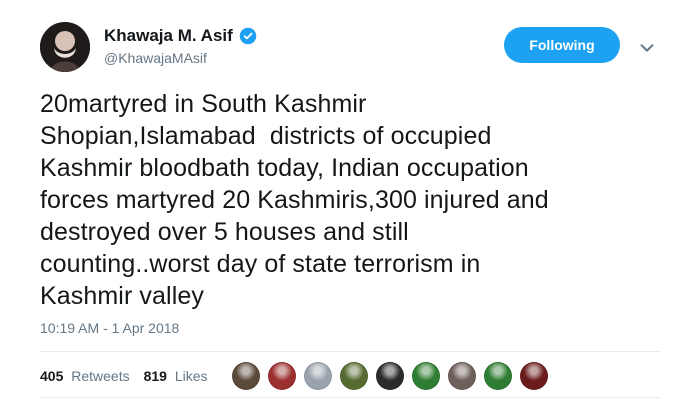  I want to click on tweet-header: Khawaja M. Asif @KhawajaMAsif Following, so click(355, 47).